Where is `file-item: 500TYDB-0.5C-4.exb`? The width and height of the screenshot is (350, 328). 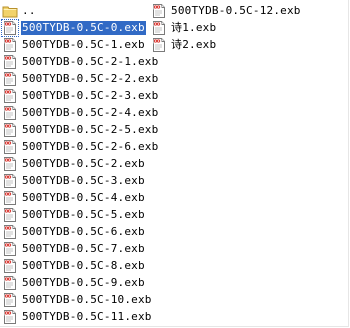 file-item: 500TYDB-0.5C-4.exb is located at coordinates (80, 197).